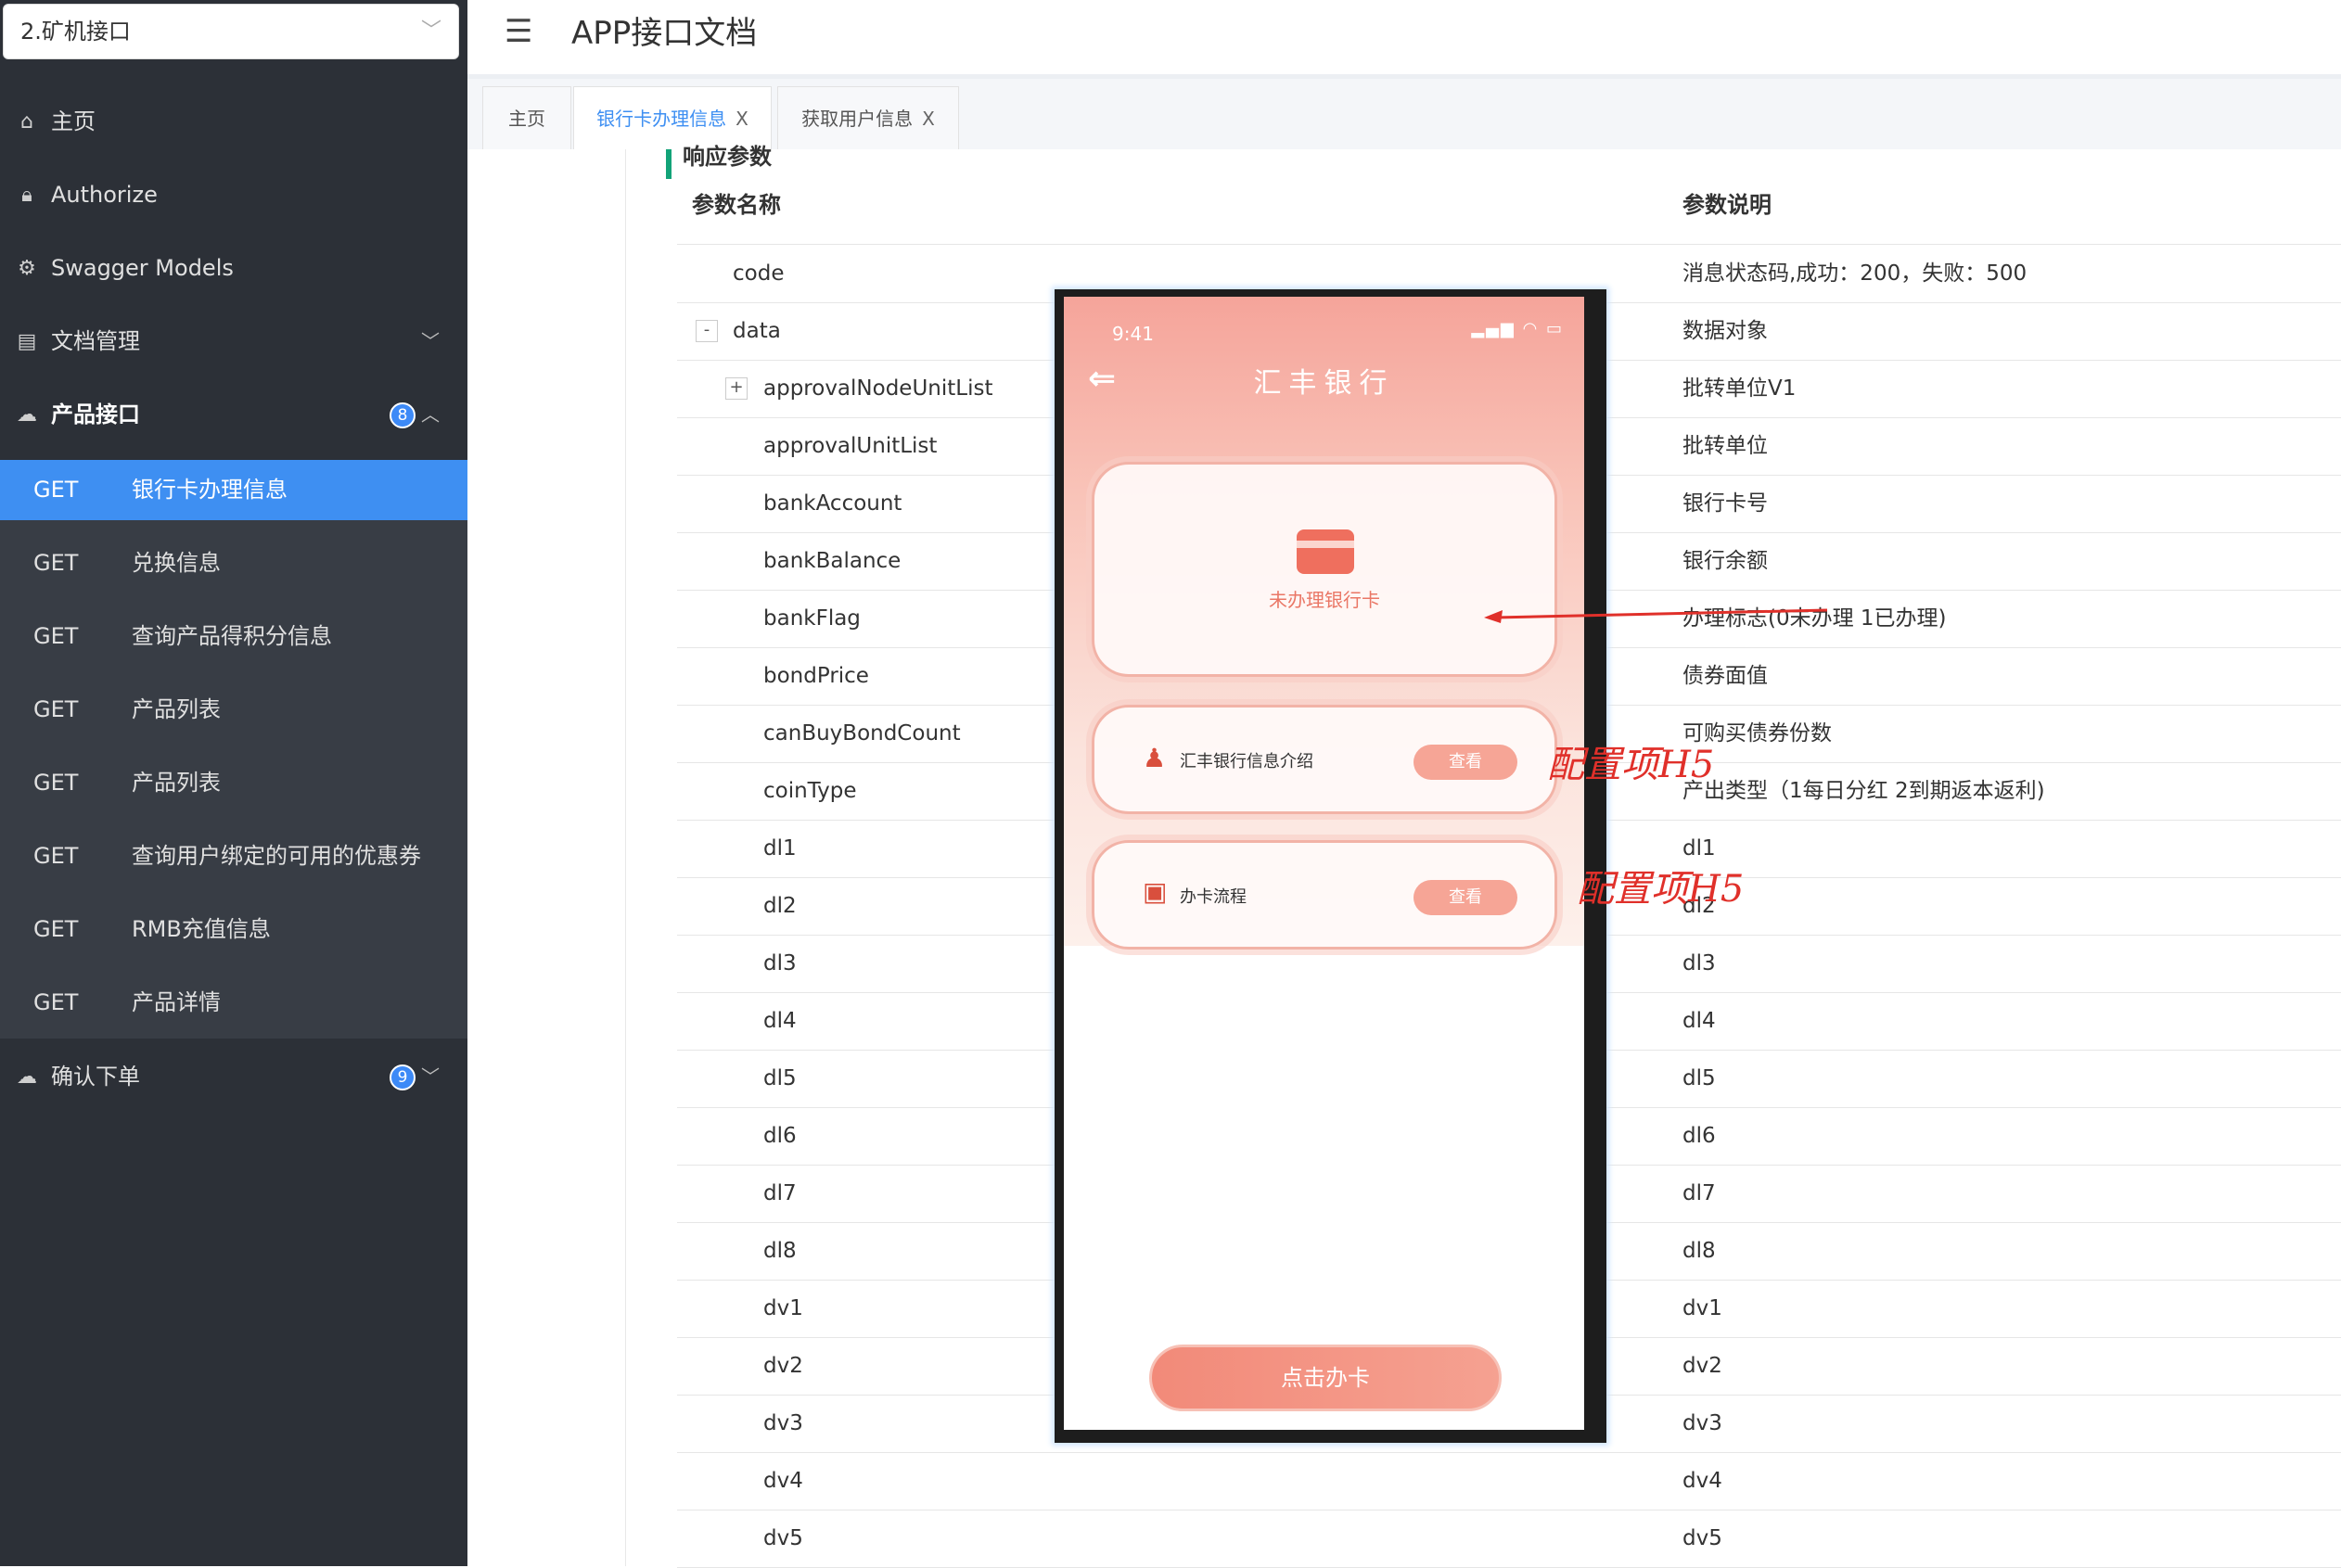  Describe the element at coordinates (780, 1136) in the screenshot. I see `param-name: dl6` at that location.